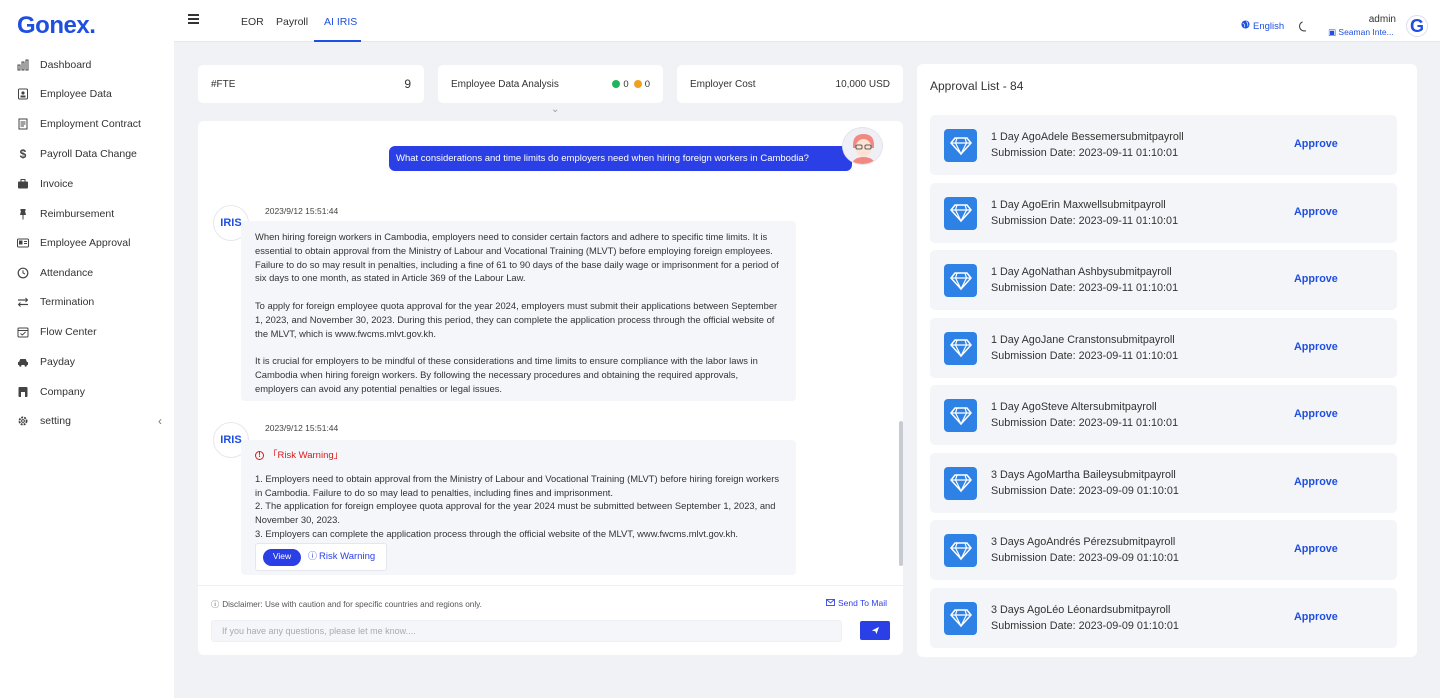 This screenshot has width=1440, height=698. What do you see at coordinates (76, 94) in the screenshot?
I see `sidebar-item-label: Employee Data` at bounding box center [76, 94].